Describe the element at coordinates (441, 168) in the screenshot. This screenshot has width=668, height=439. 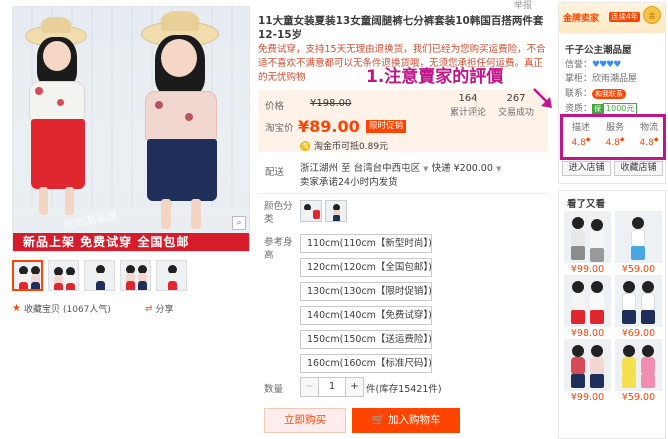
I see `ship-method: 快递` at that location.